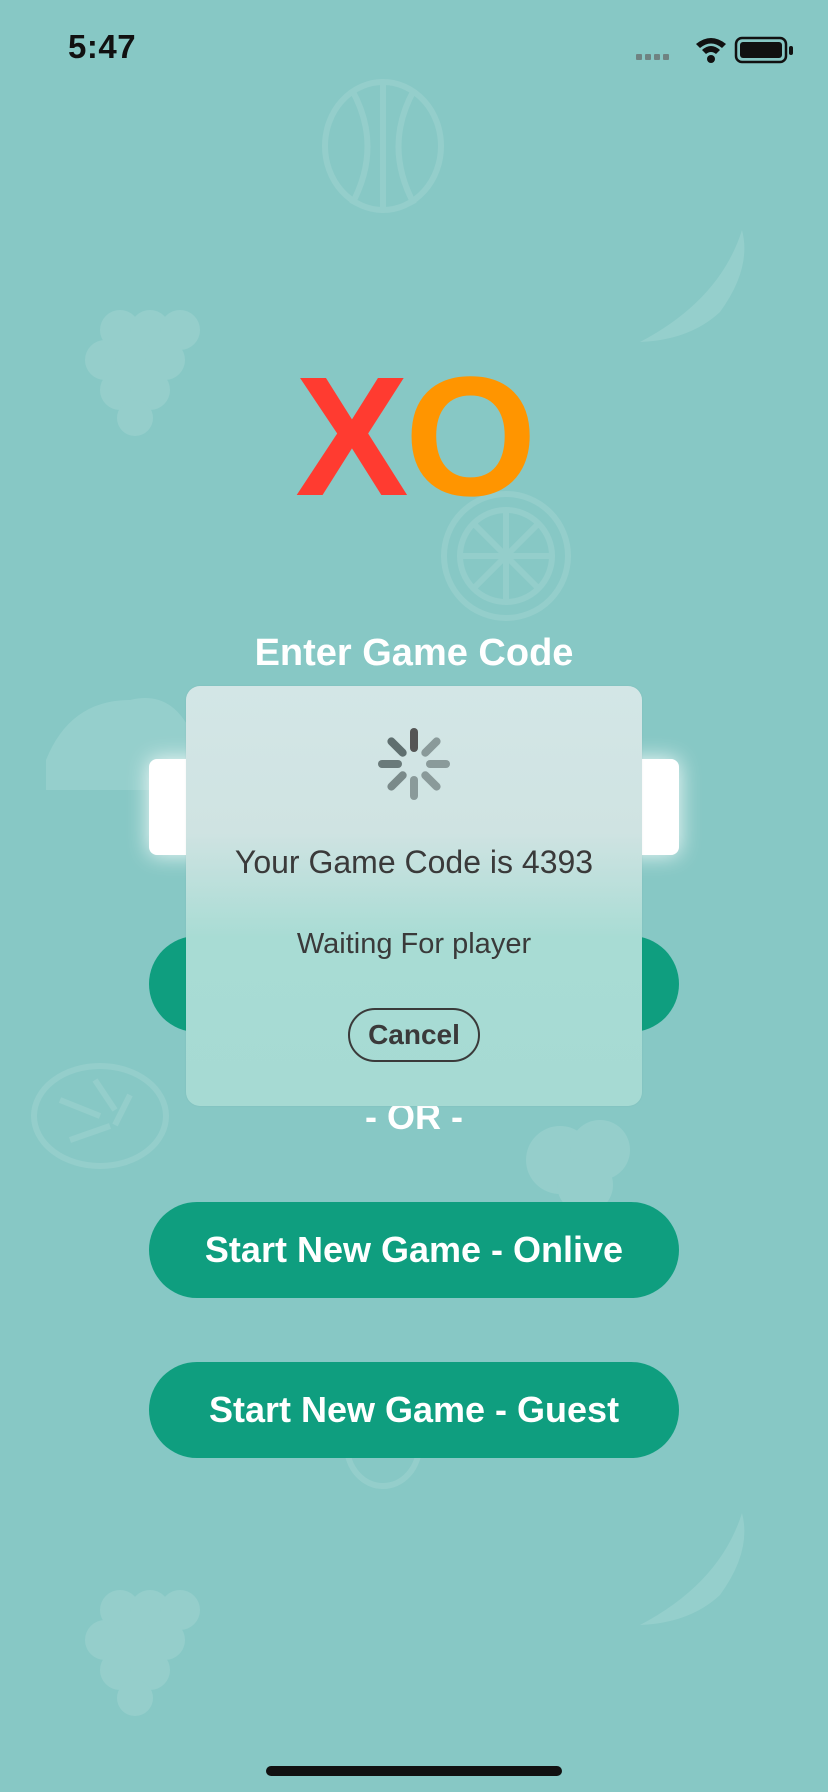 Image resolution: width=828 pixels, height=1792 pixels. Describe the element at coordinates (414, 50) in the screenshot. I see `status-bar: 5:47` at that location.